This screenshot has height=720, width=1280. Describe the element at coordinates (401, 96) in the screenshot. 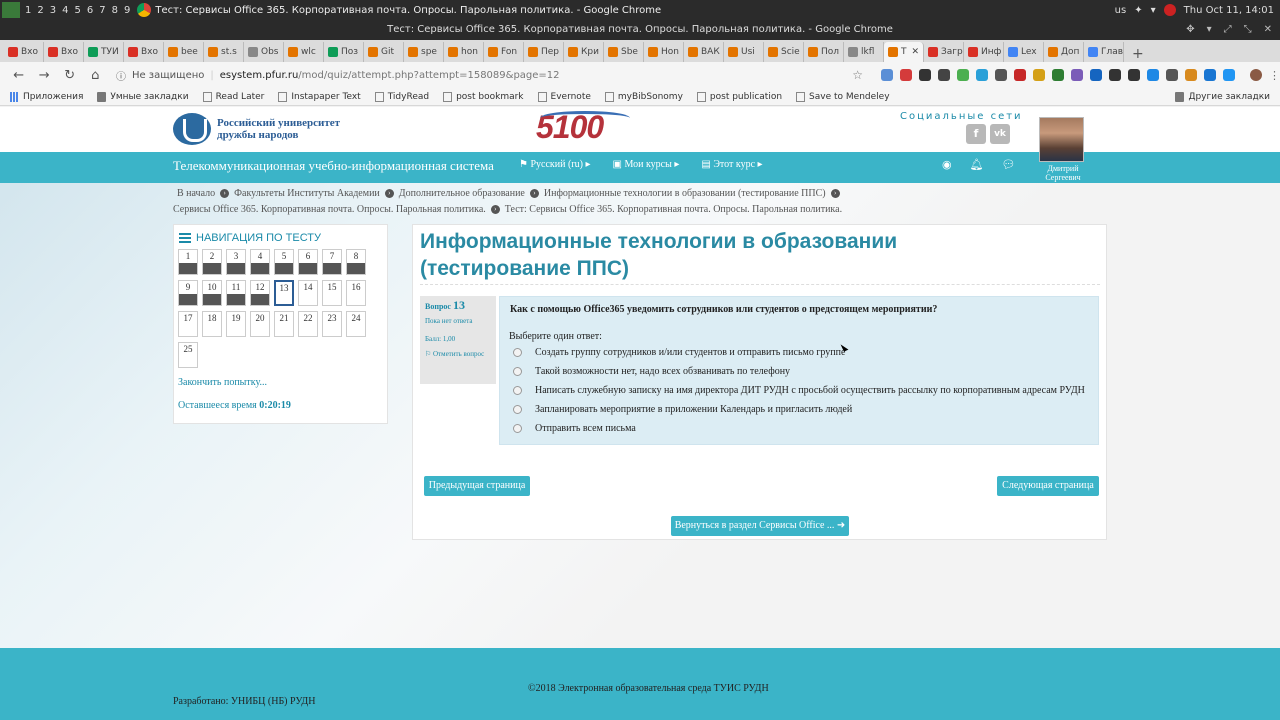

I see `bookmark-item: TidyRead` at that location.